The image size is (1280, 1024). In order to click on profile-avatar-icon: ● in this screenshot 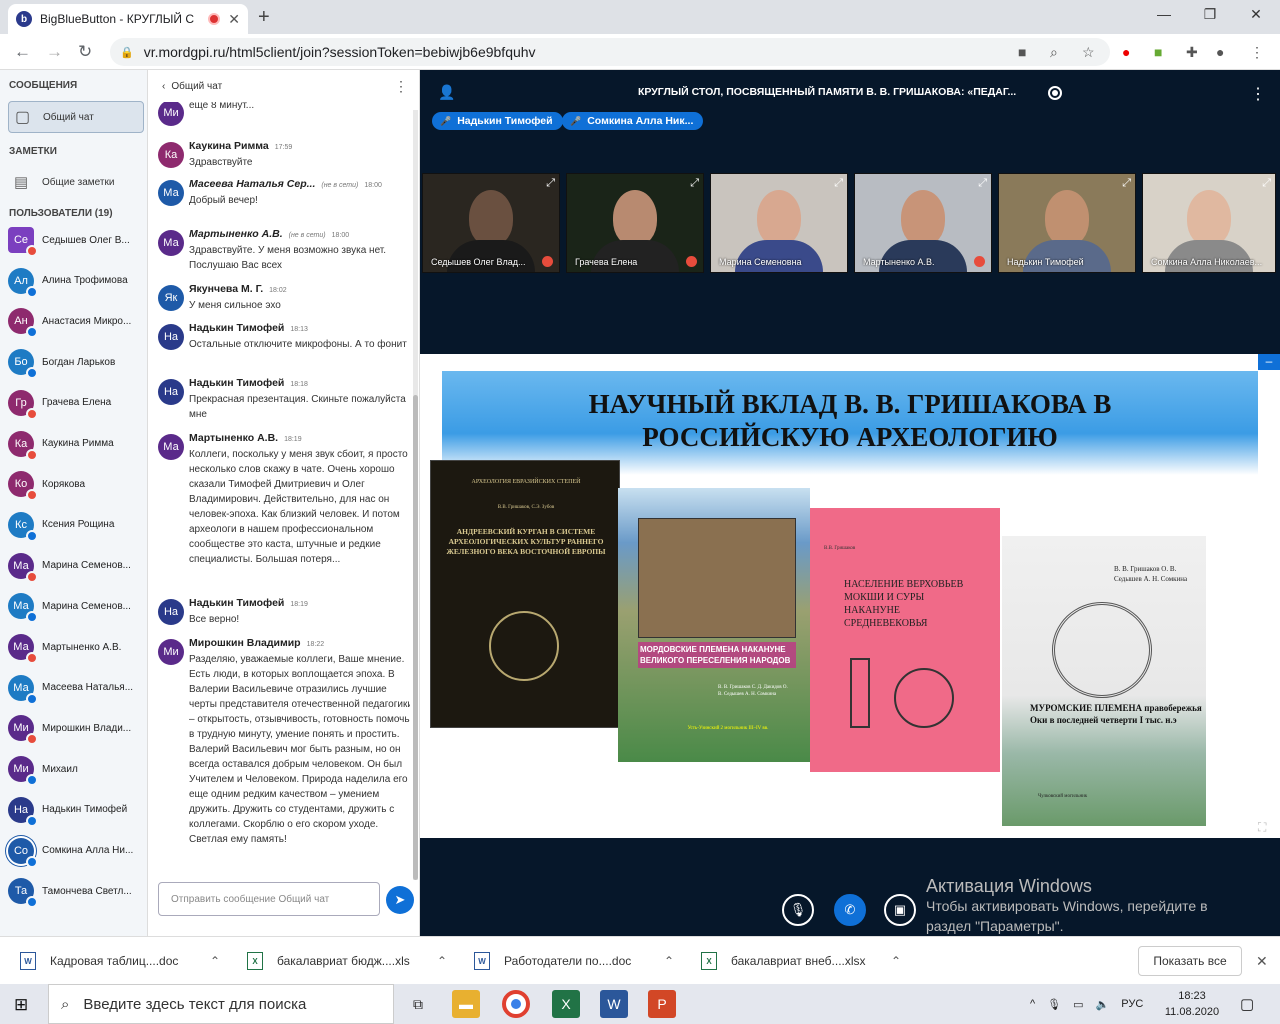, I will do `click(1220, 52)`.